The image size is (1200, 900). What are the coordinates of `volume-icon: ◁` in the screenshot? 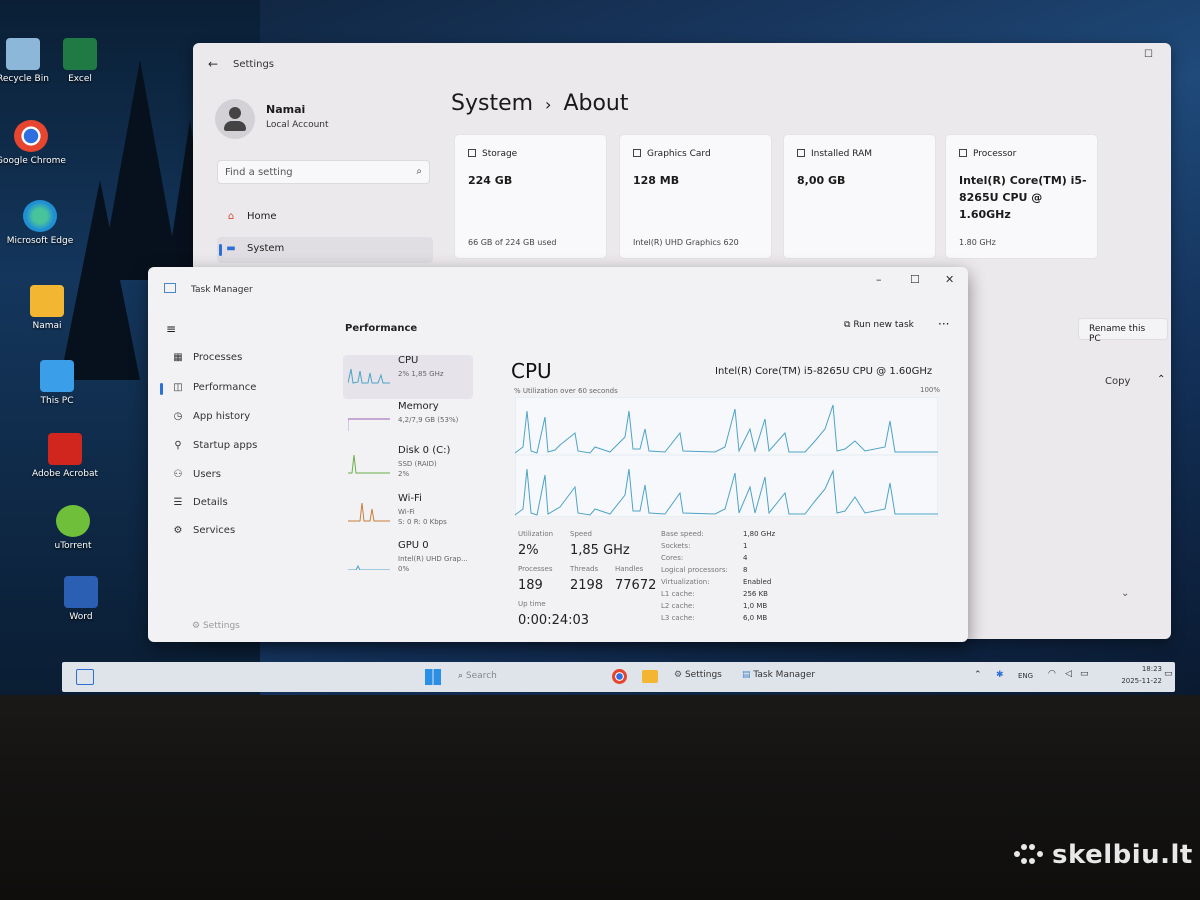 It's located at (1068, 674).